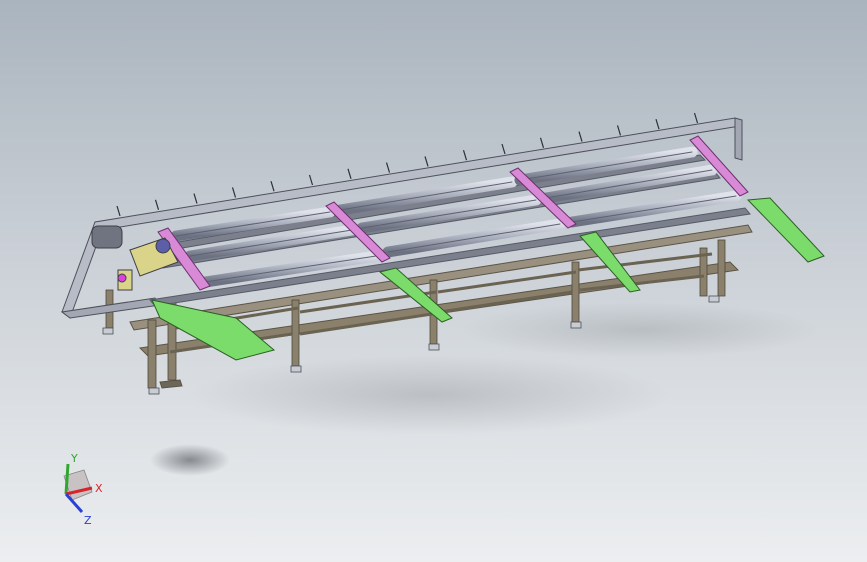 The height and width of the screenshot is (562, 867). Describe the element at coordinates (99, 488) in the screenshot. I see `x-axis-label: X` at that location.